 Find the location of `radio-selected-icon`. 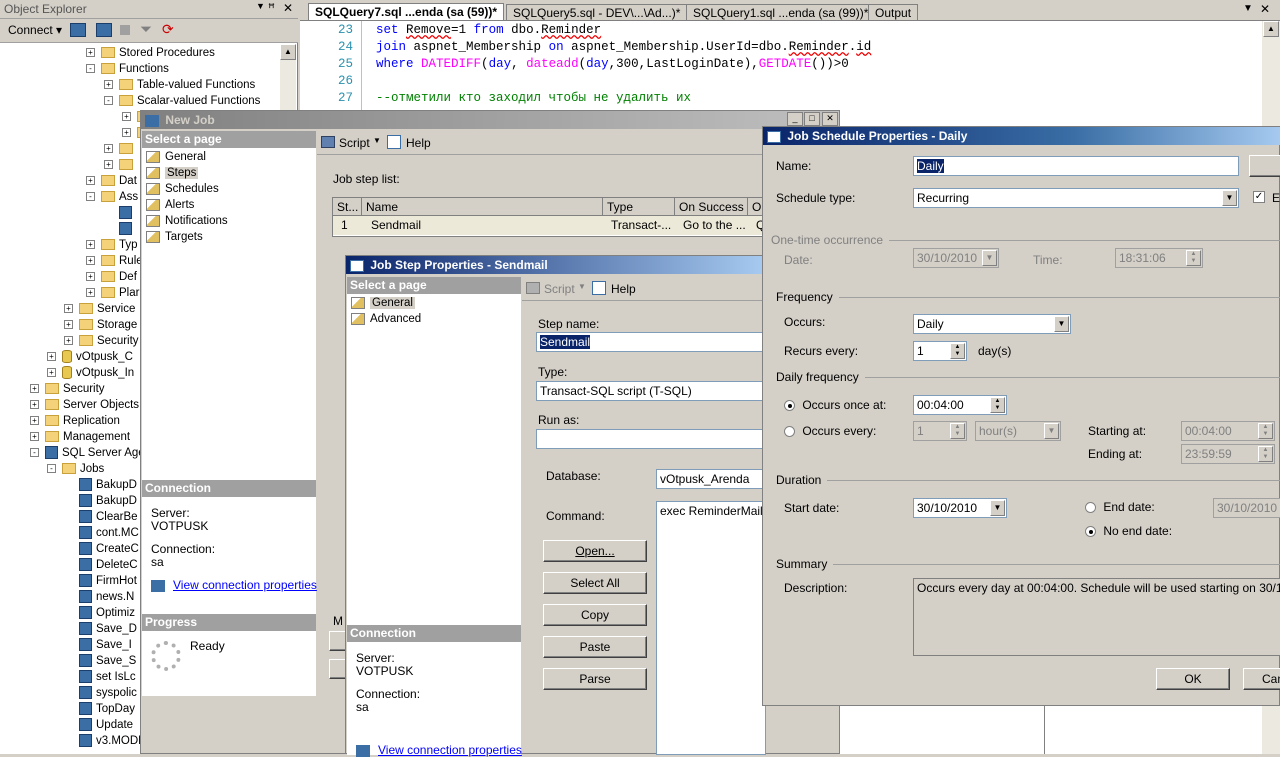

radio-selected-icon is located at coordinates (1090, 532).